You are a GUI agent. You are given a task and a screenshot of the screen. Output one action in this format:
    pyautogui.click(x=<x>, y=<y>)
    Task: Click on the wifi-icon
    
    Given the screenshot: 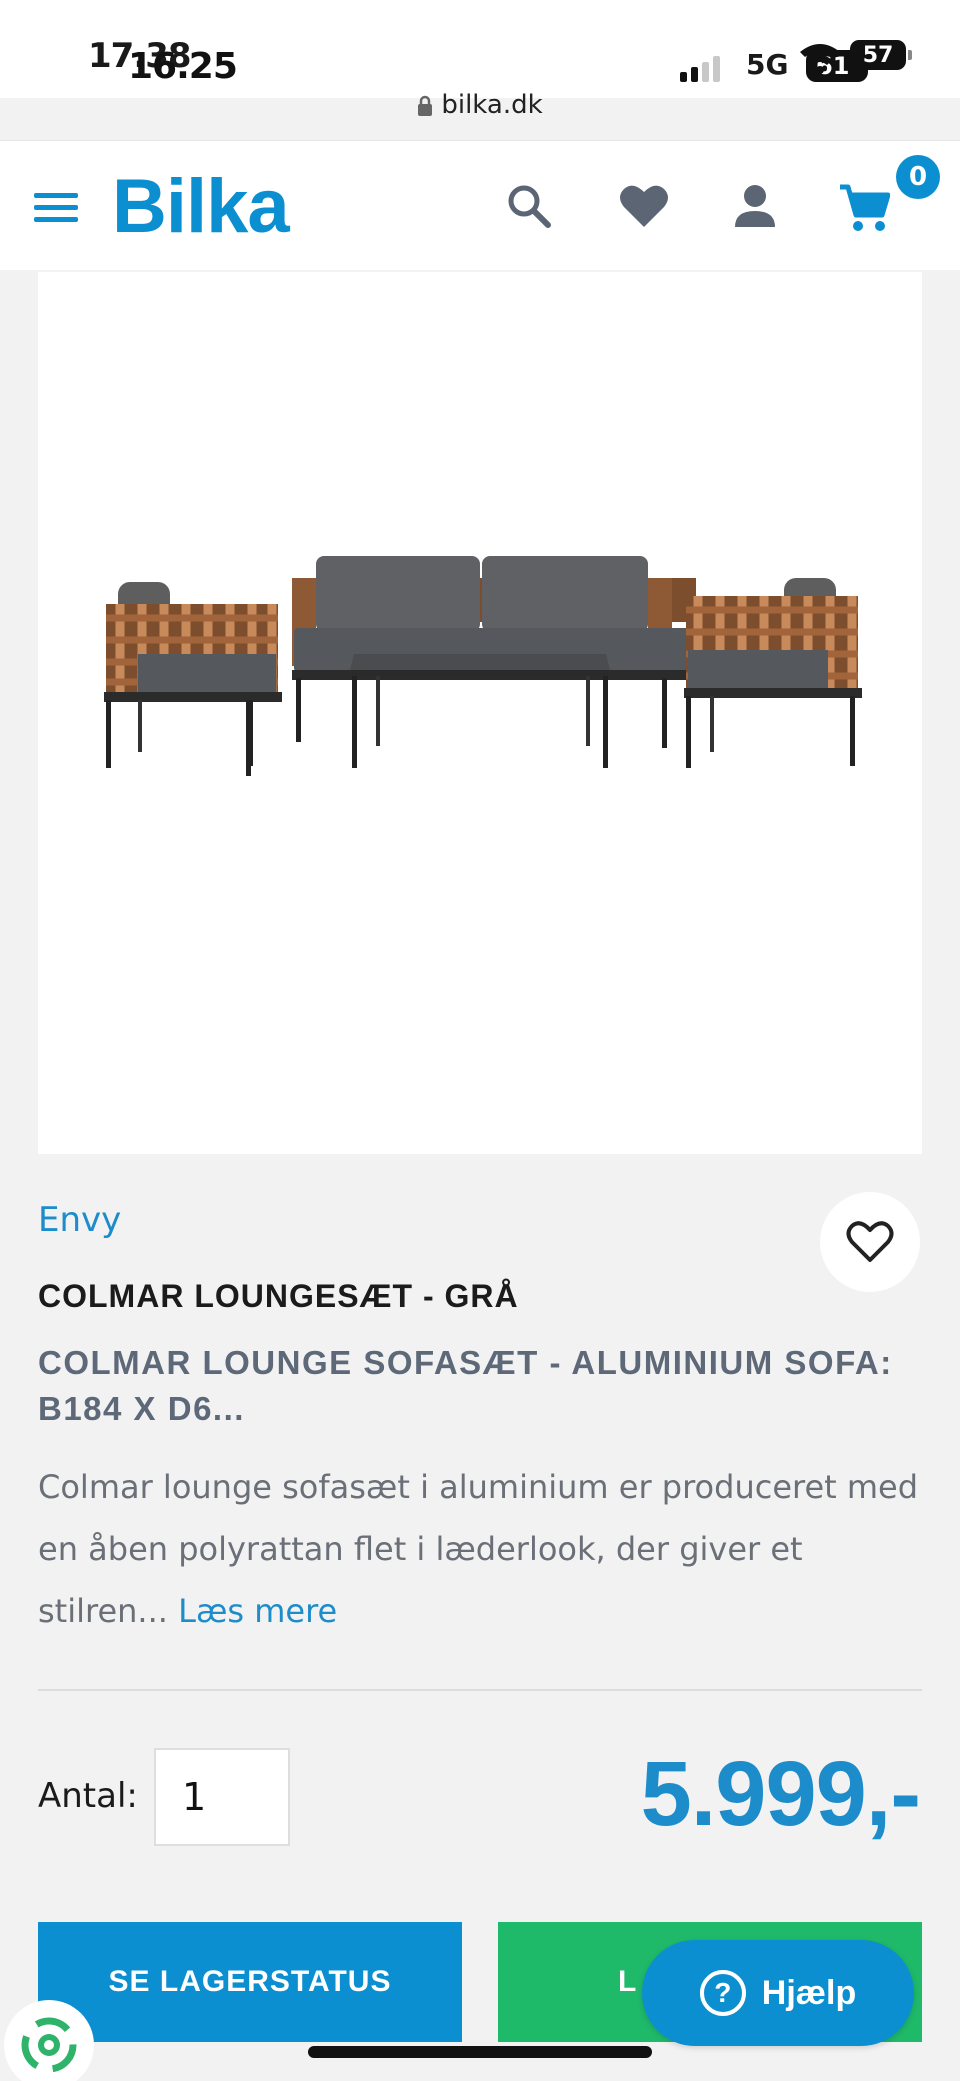 What is the action you would take?
    pyautogui.click(x=820, y=59)
    